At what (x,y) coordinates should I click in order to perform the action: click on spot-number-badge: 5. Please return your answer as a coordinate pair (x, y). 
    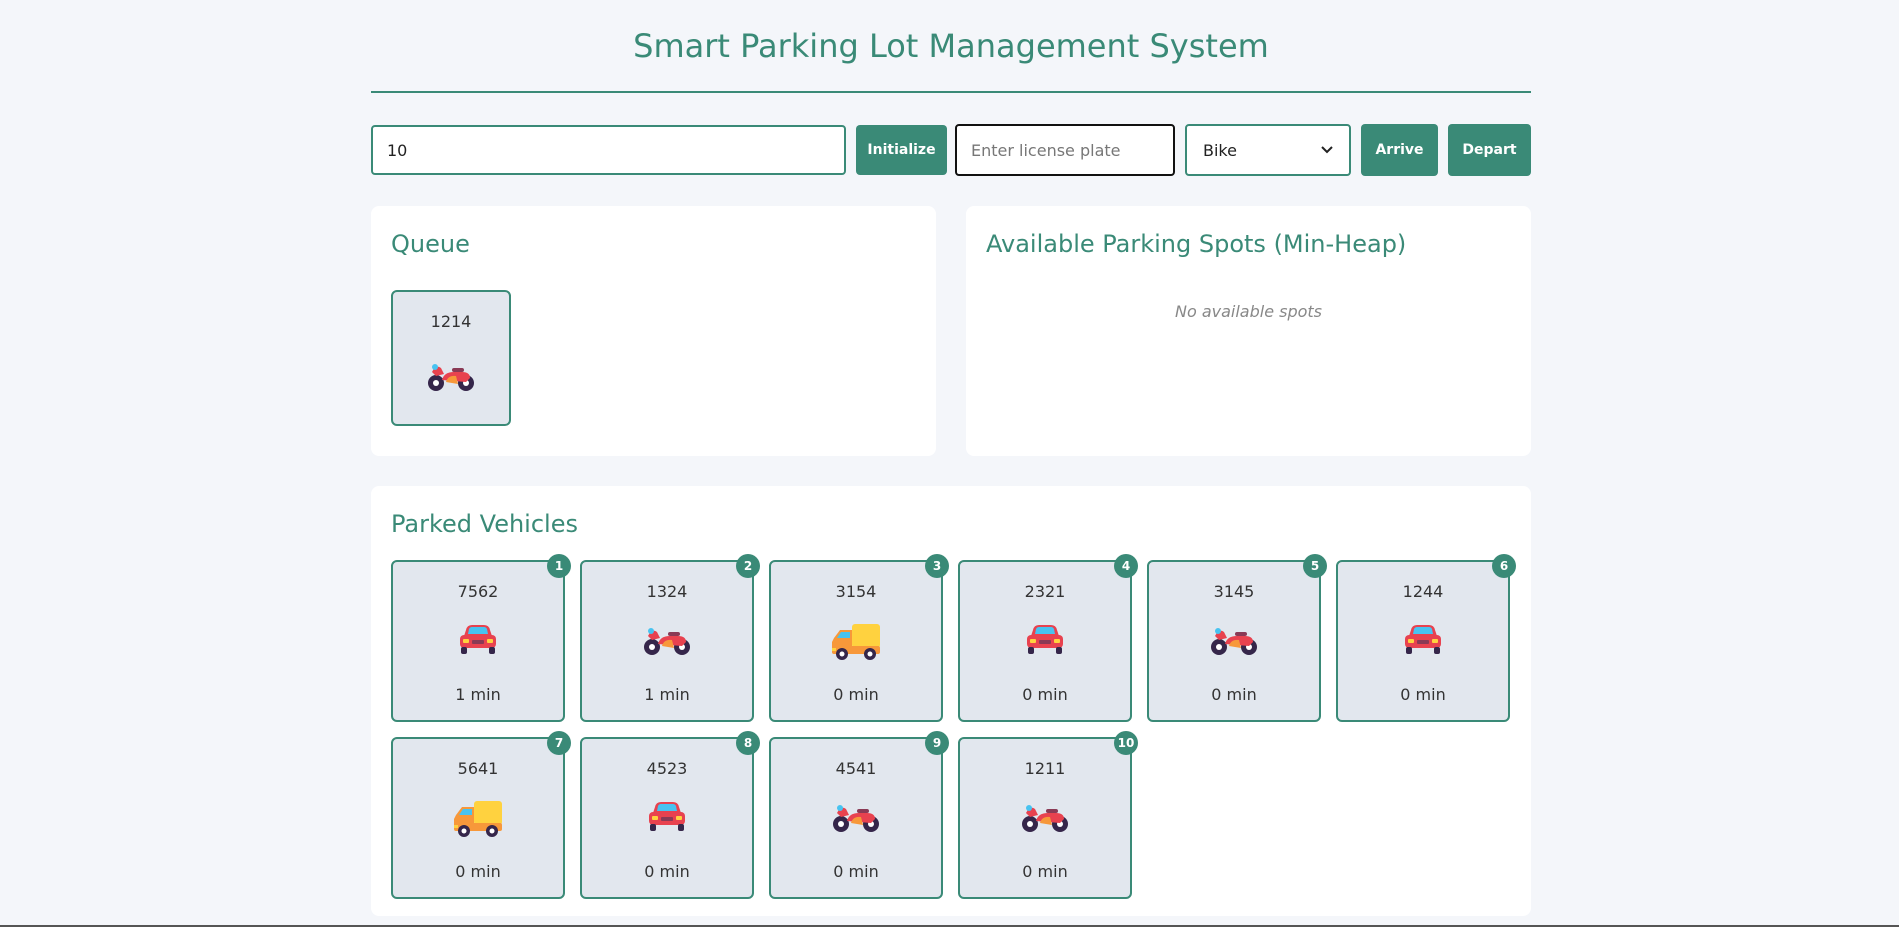
    Looking at the image, I should click on (1315, 566).